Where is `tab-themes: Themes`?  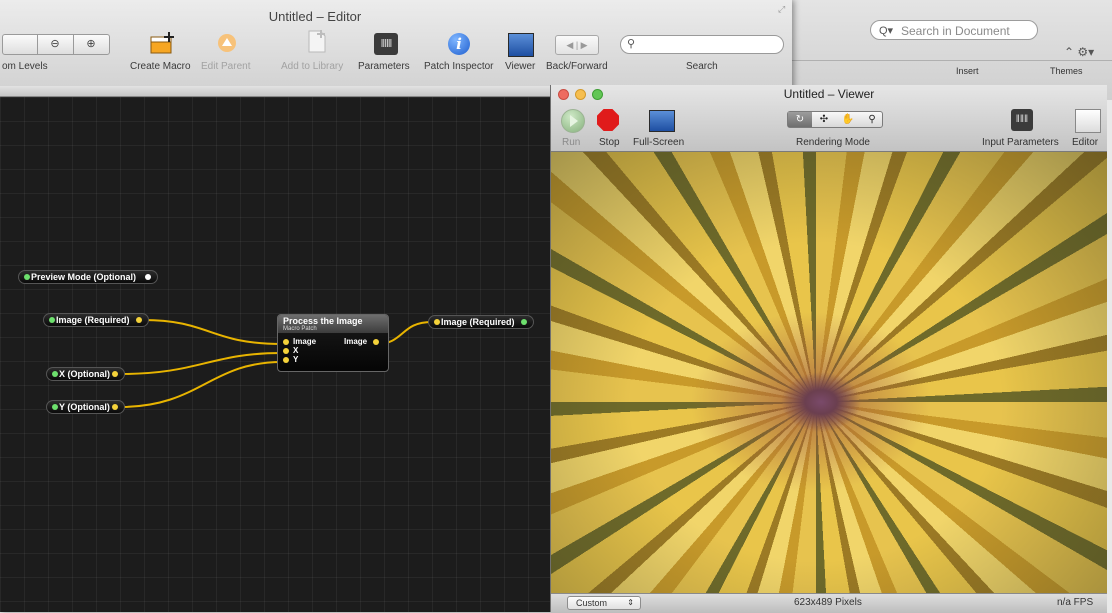
tab-themes: Themes is located at coordinates (1066, 71).